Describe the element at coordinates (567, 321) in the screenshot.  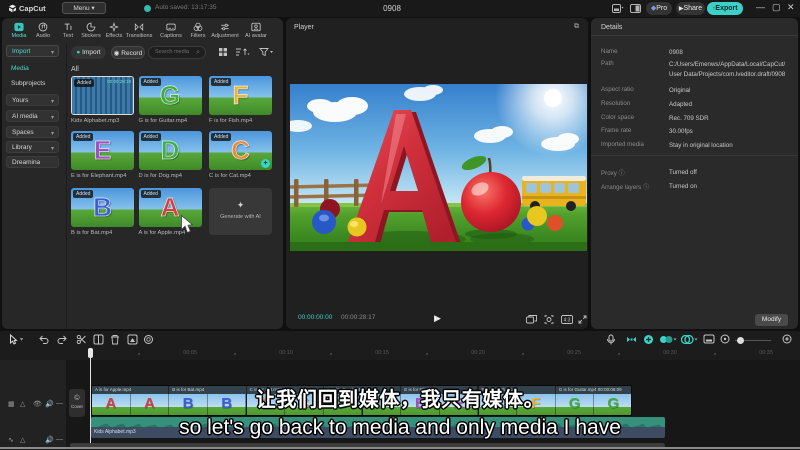
I see `svg-text: 4:3` at that location.